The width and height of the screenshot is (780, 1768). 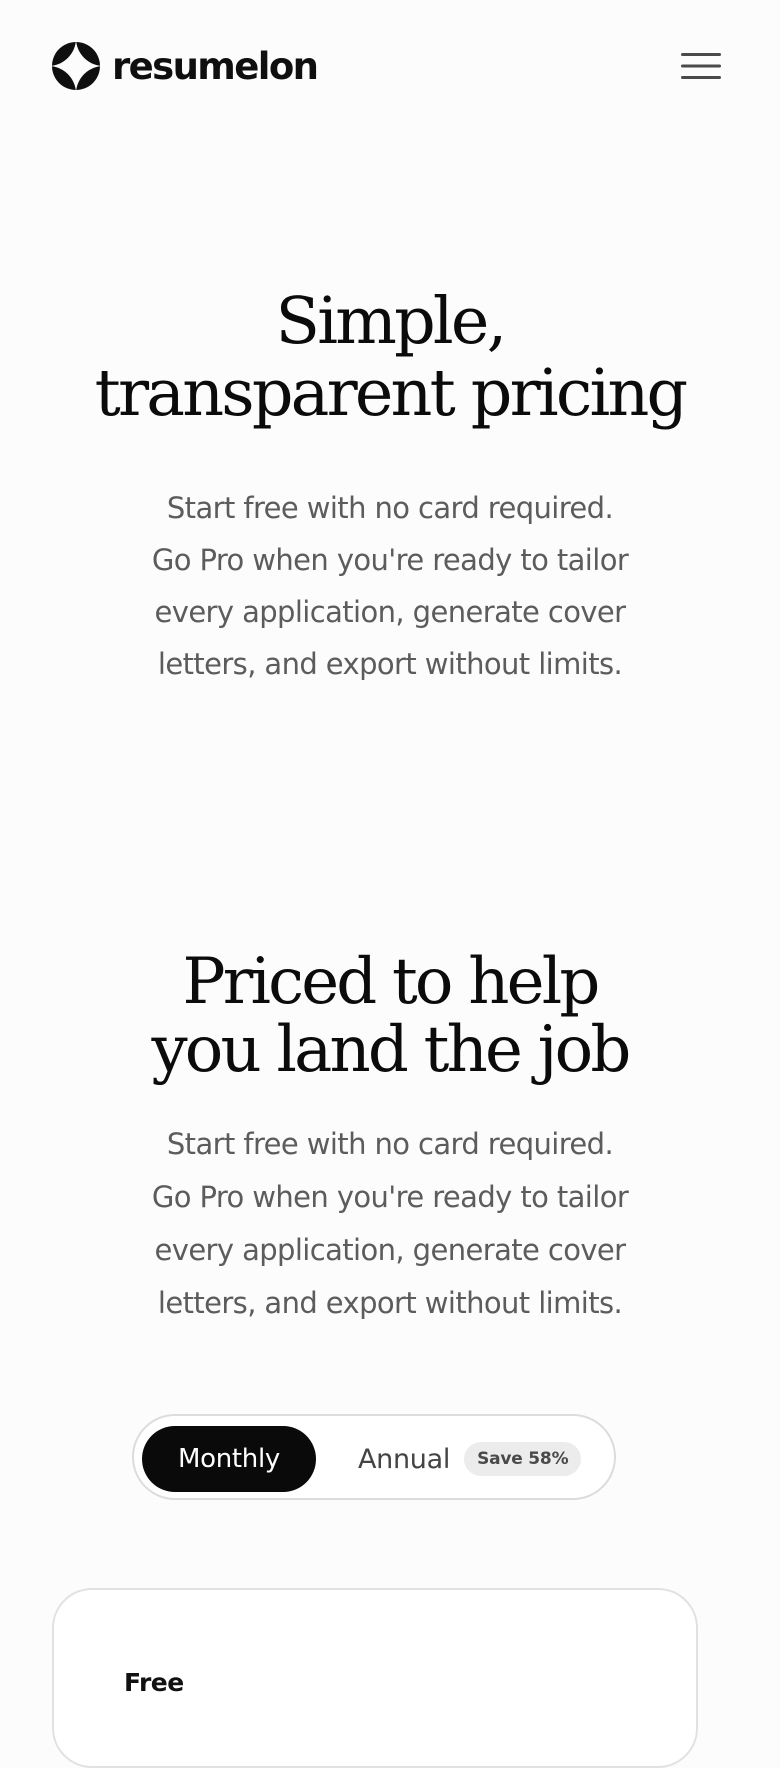 What do you see at coordinates (391, 393) in the screenshot?
I see `hero-title-line: transparent pricing` at bounding box center [391, 393].